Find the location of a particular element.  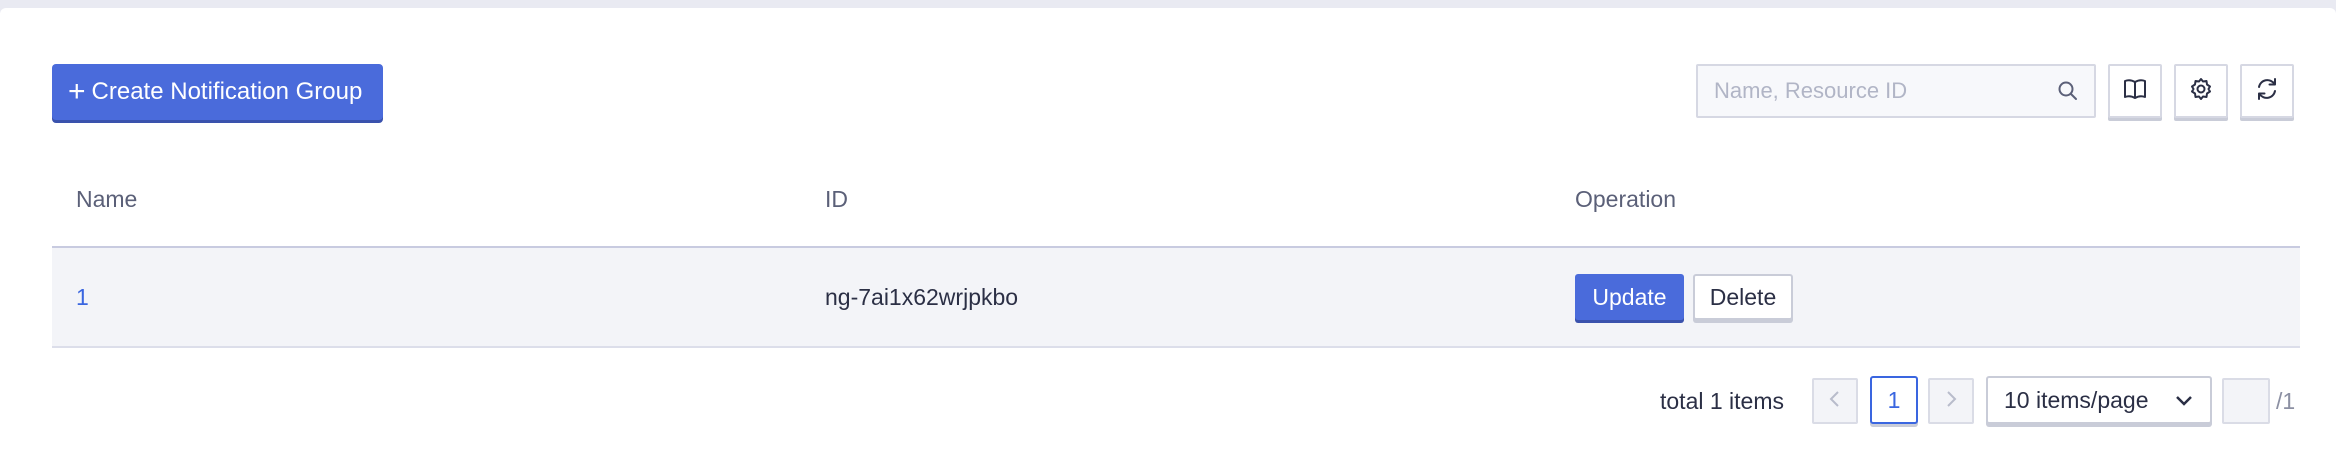

search-box is located at coordinates (1896, 91).